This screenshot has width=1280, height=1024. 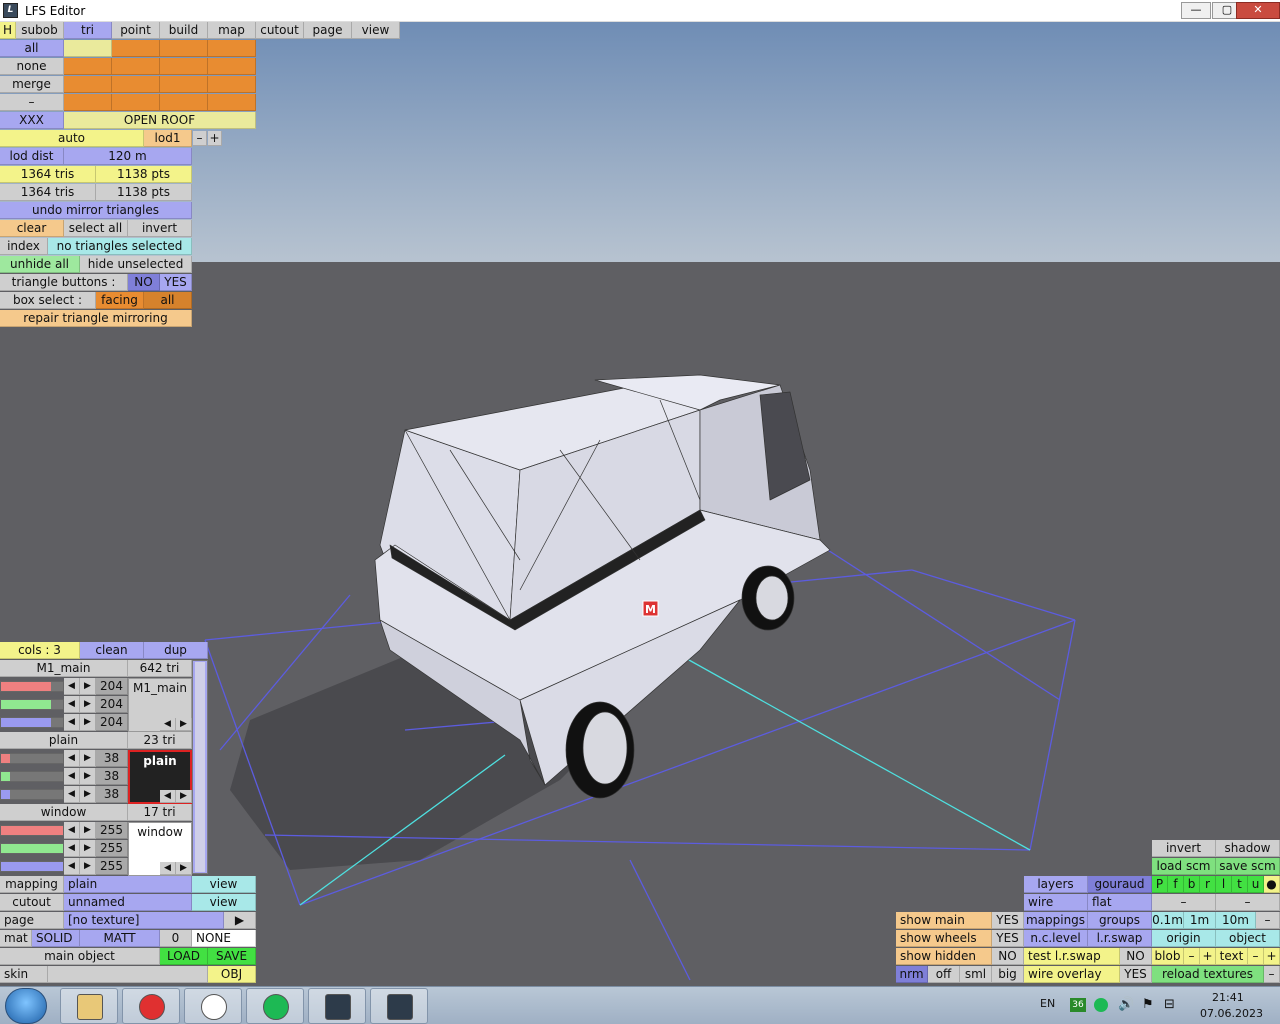 What do you see at coordinates (232, 974) in the screenshot?
I see `obj-button: OBJ` at bounding box center [232, 974].